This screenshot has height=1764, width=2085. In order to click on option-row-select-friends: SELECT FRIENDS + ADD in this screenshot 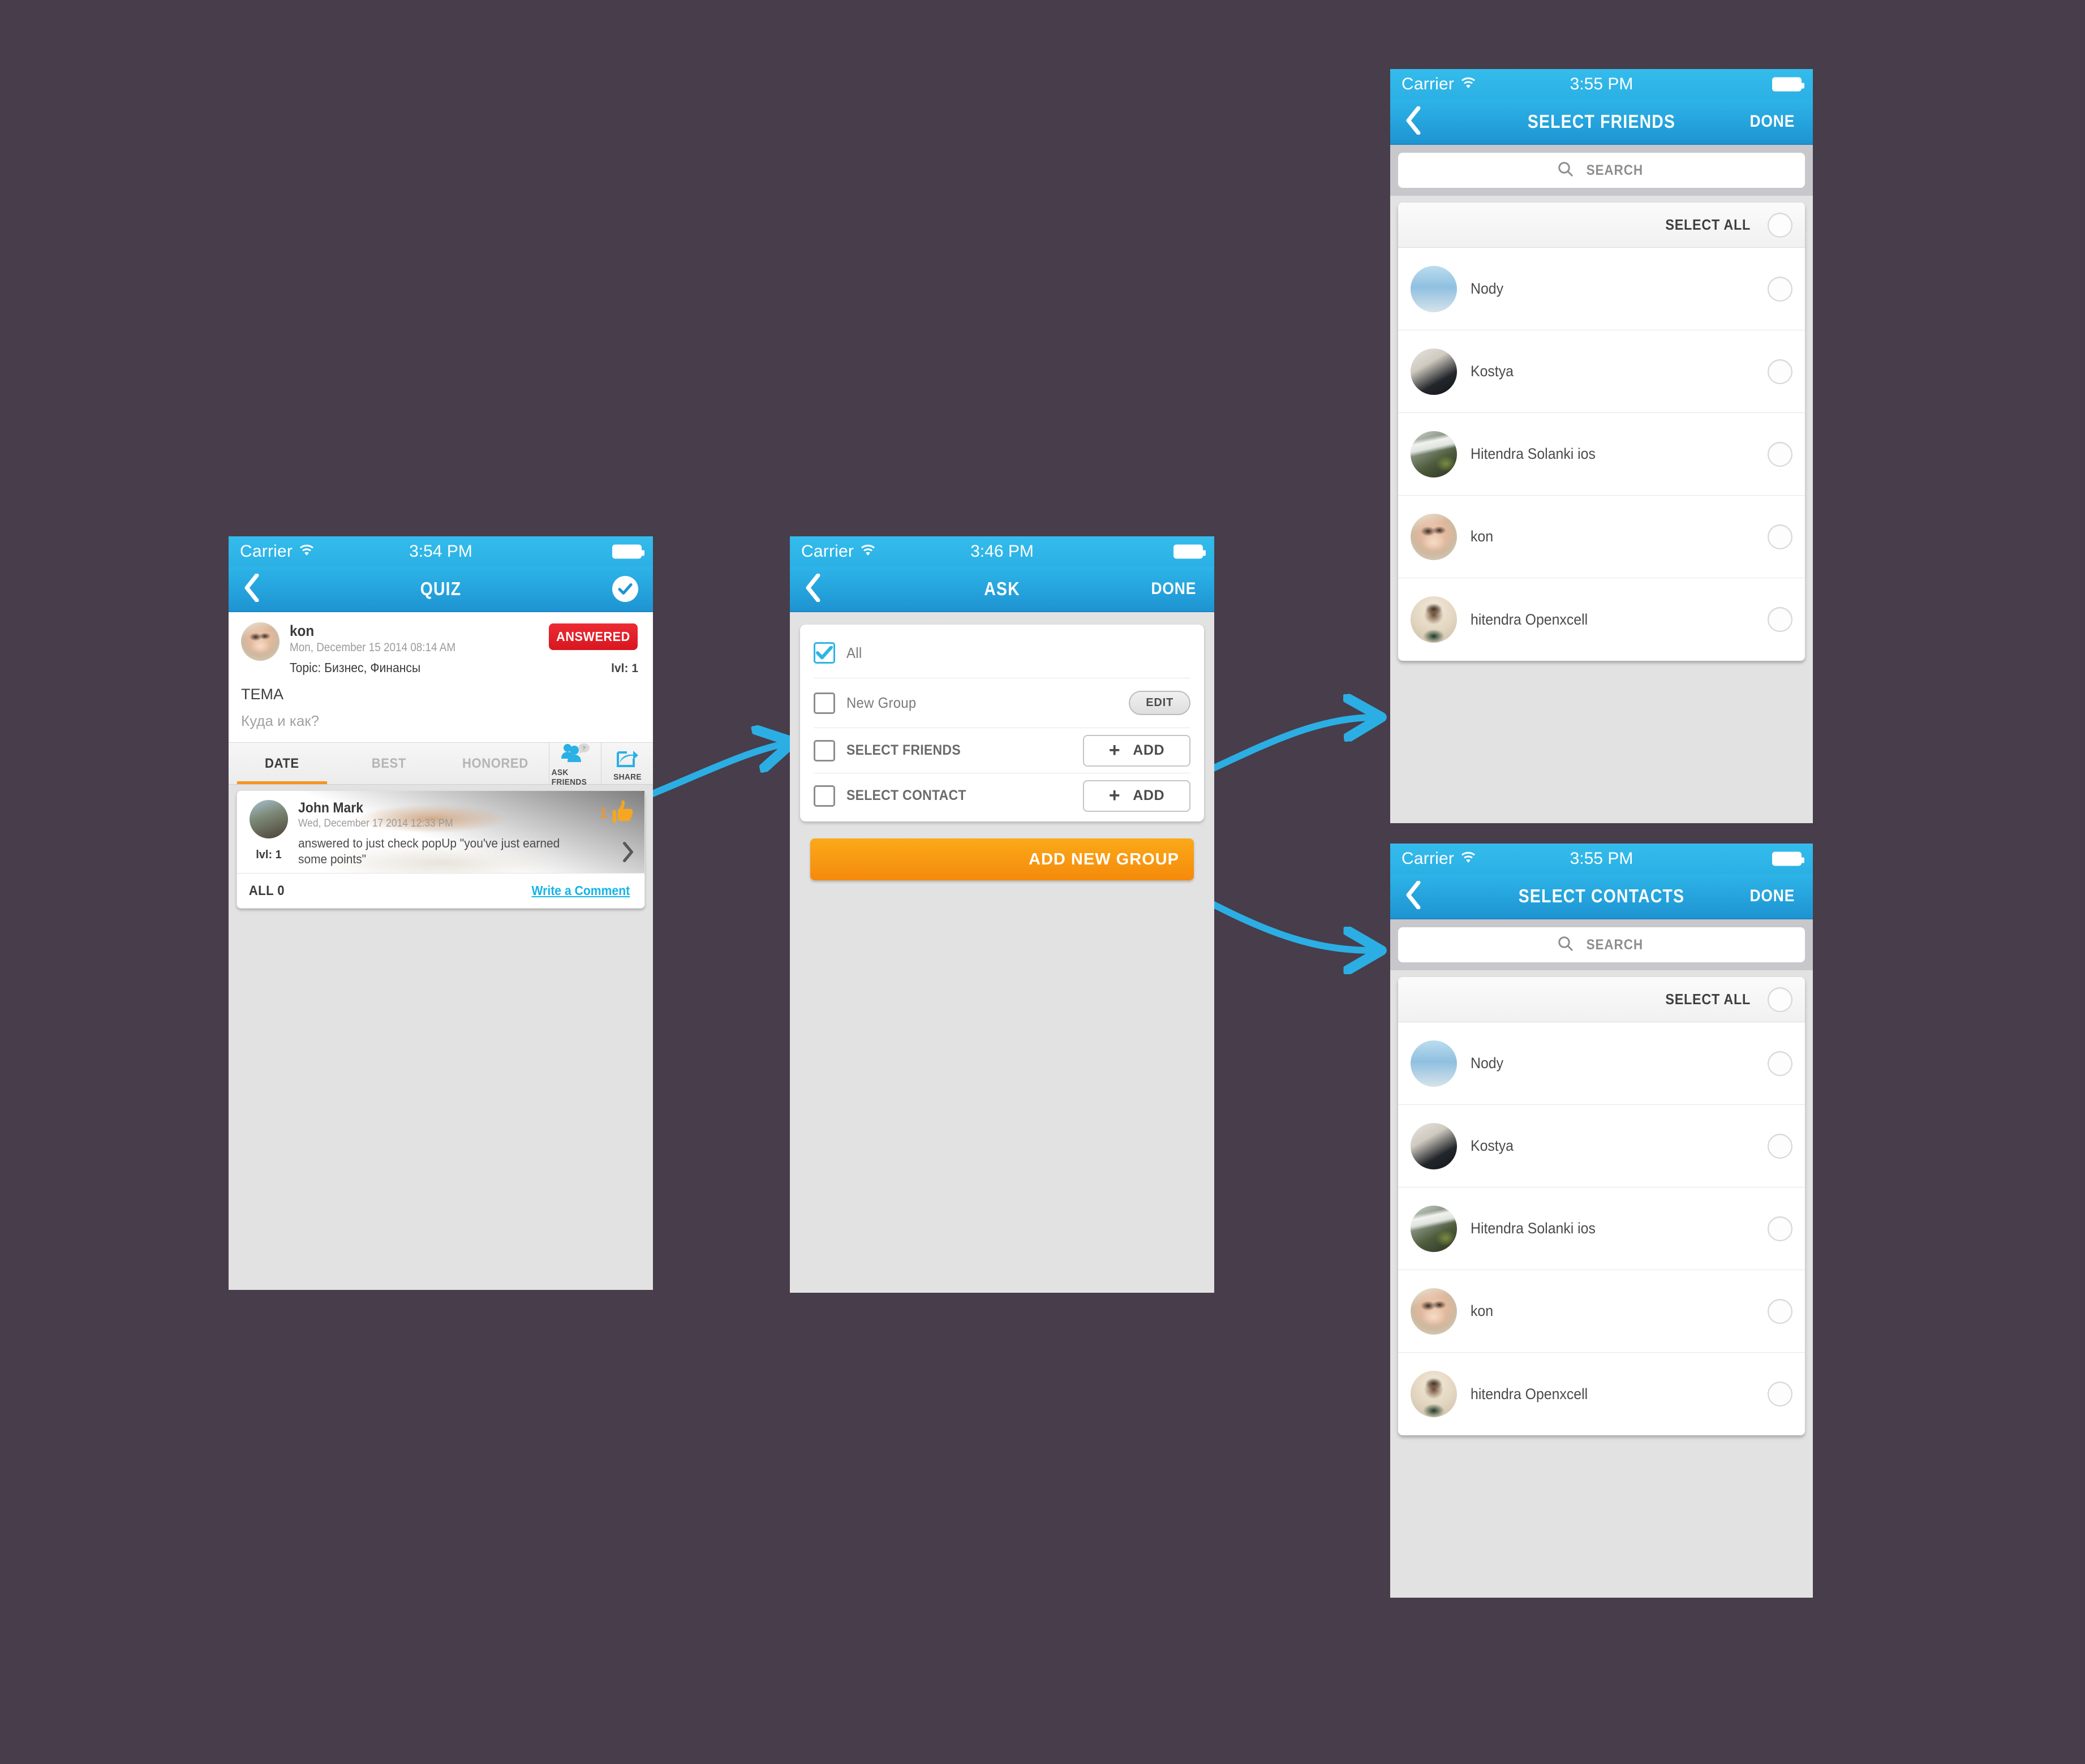, I will do `click(1002, 751)`.